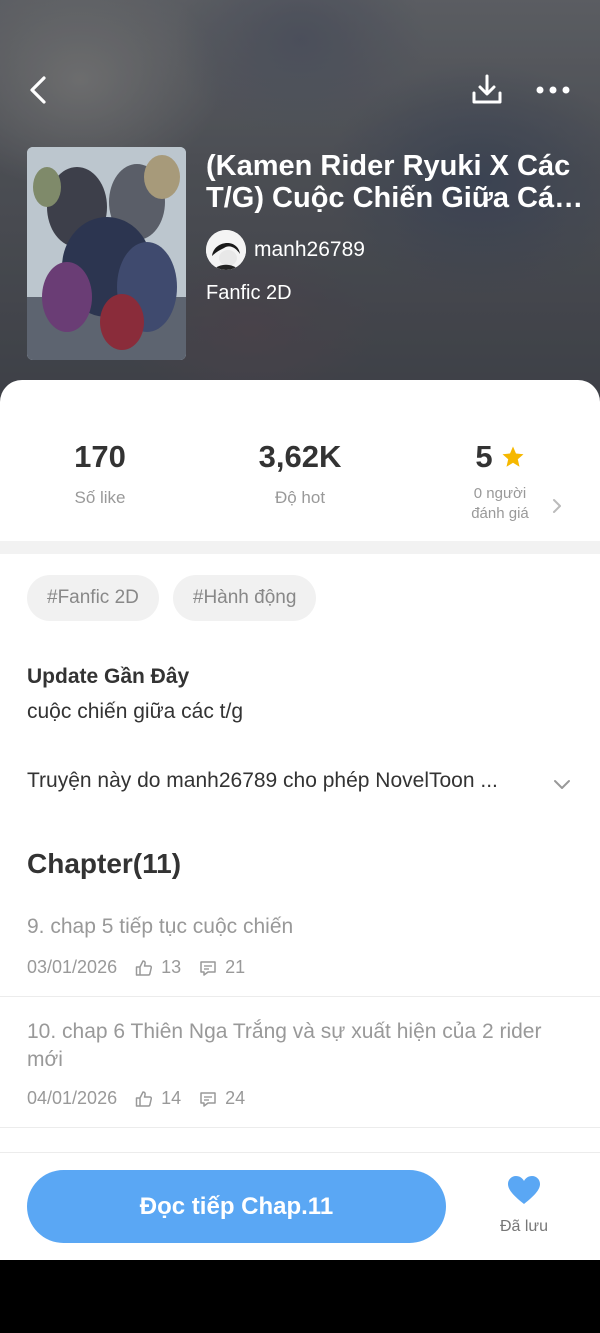  I want to click on likes-value: 170, so click(100, 456).